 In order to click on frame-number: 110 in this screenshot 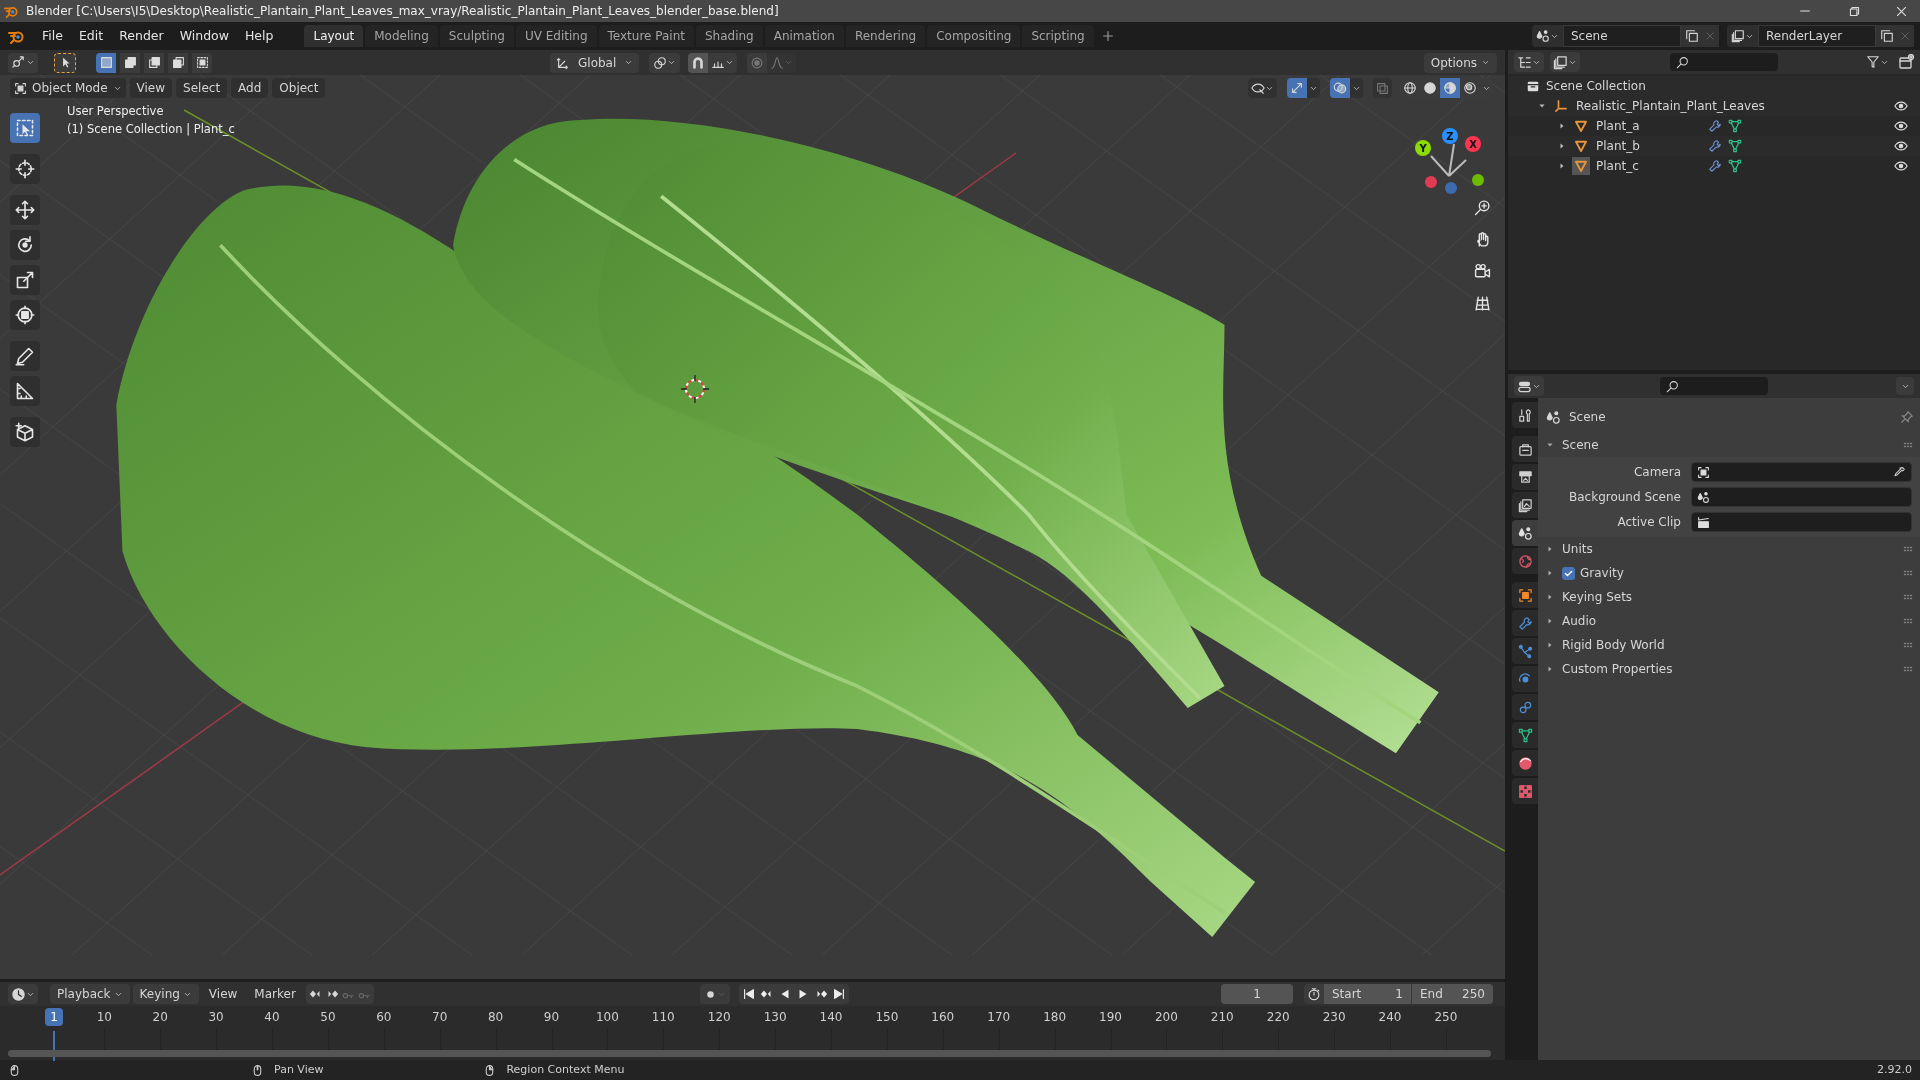, I will do `click(663, 1017)`.